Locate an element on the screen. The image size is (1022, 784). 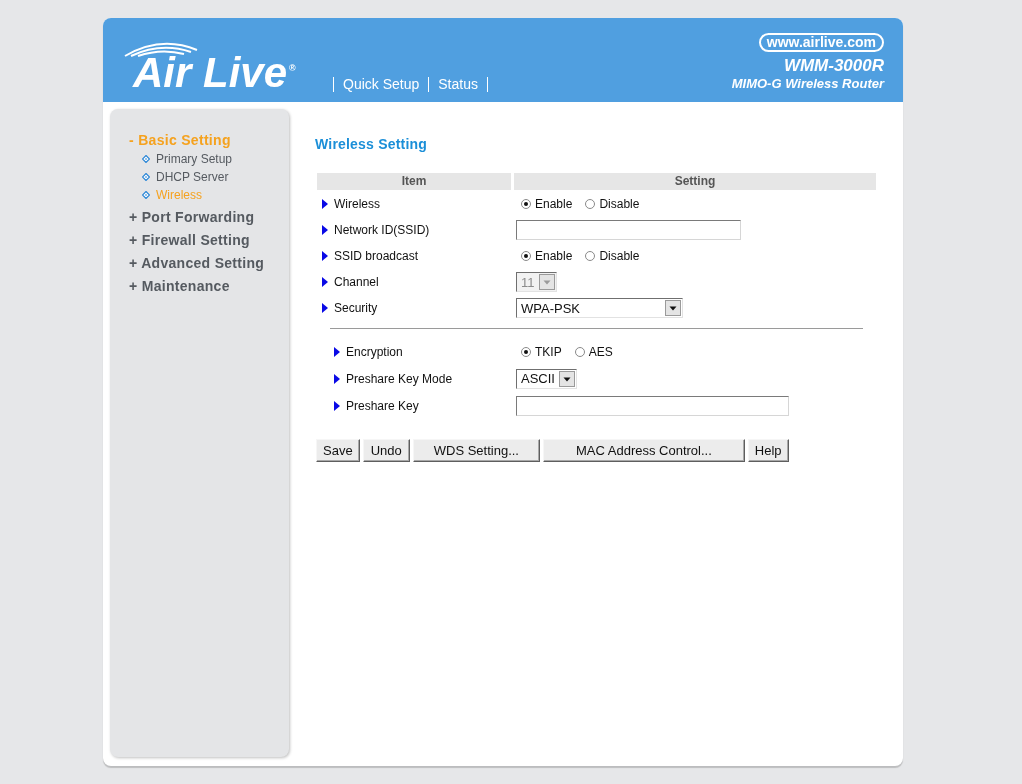
undo-button: Undo is located at coordinates (386, 450).